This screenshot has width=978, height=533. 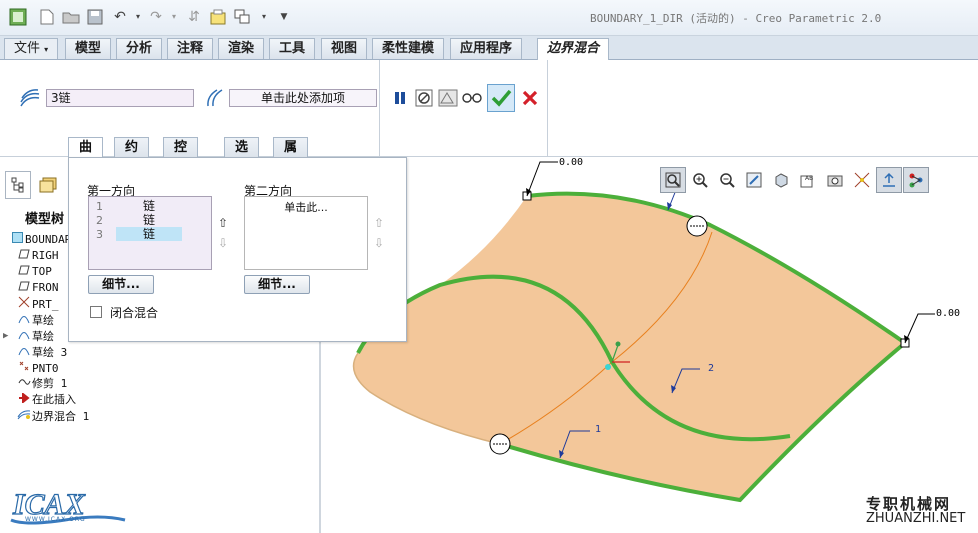 I want to click on model-tree-tab-icon, so click(x=18, y=185).